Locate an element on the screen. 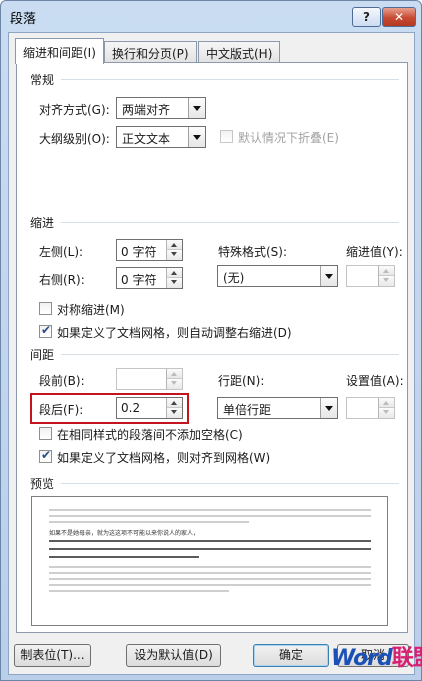 This screenshot has width=422, height=681. general-section-title: 常规 is located at coordinates (42, 80).